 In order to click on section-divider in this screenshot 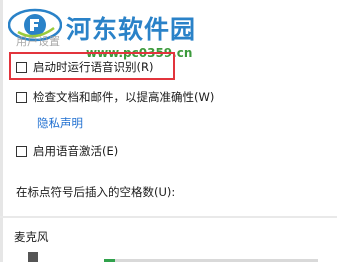, I will do `click(168, 217)`.